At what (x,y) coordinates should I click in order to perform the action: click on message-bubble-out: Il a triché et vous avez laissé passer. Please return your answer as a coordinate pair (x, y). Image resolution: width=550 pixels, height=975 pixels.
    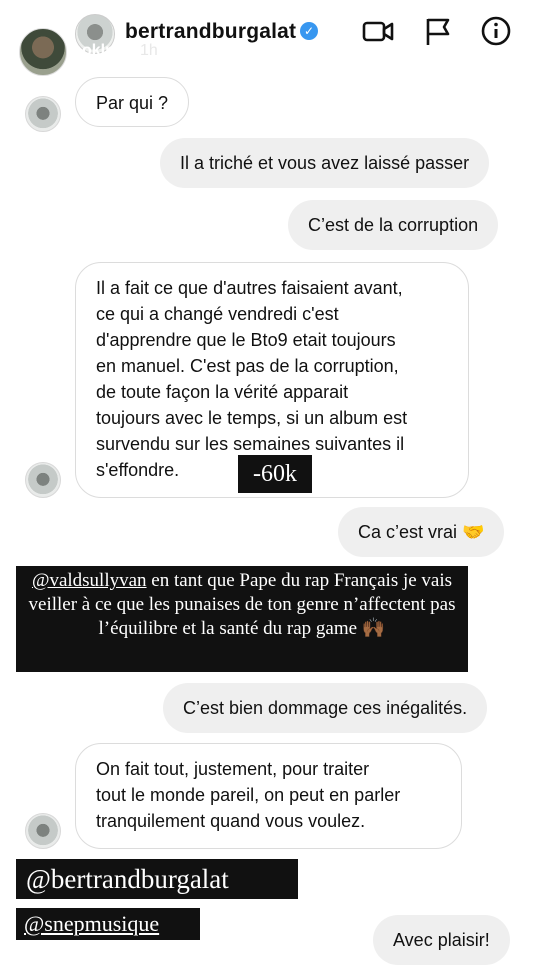
    Looking at the image, I should click on (325, 163).